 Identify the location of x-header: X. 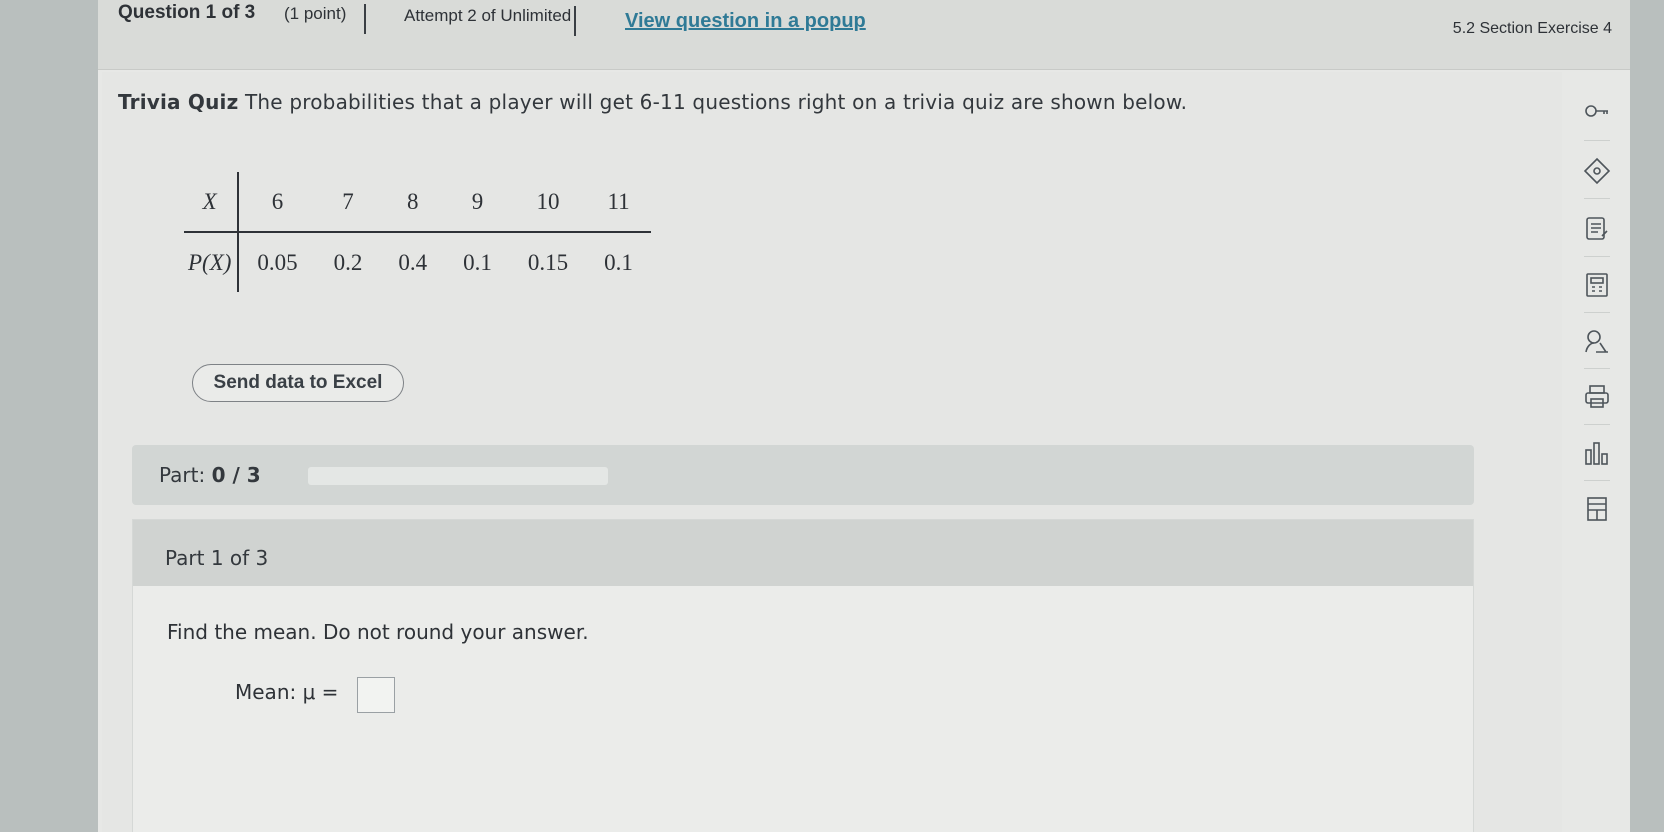
(212, 202).